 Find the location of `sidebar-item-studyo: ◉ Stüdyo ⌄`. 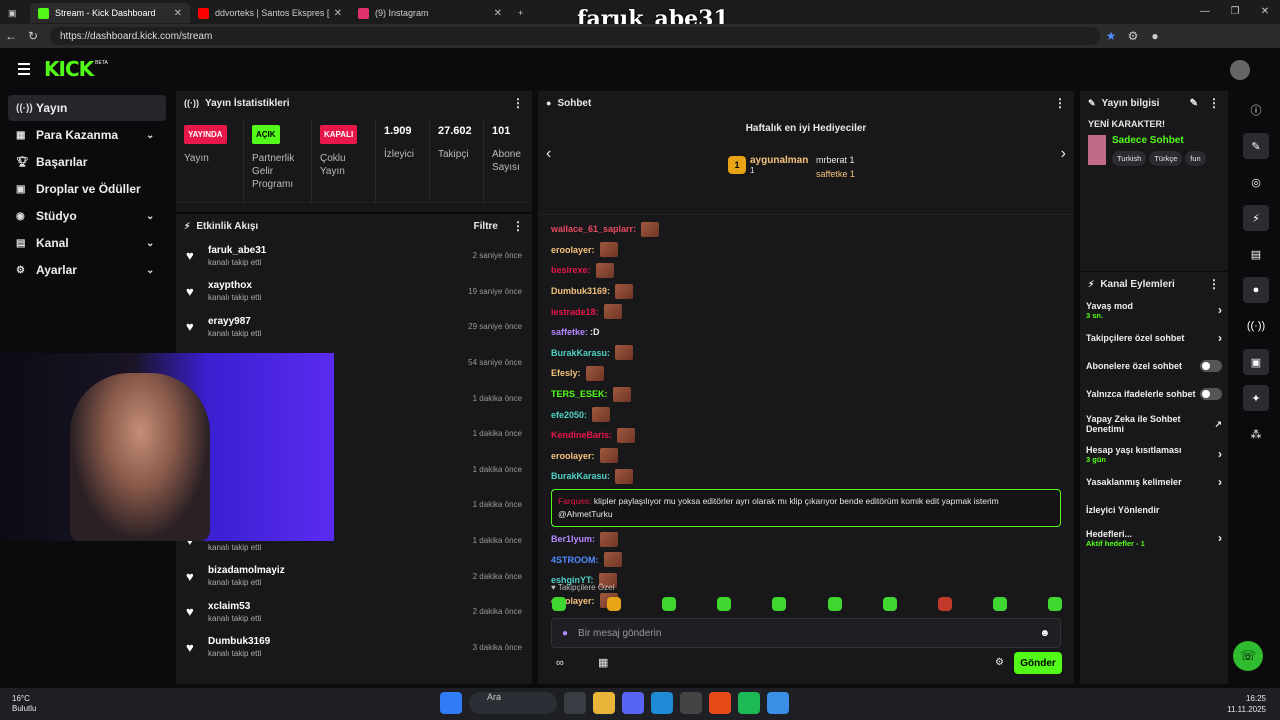

sidebar-item-studyo: ◉ Stüdyo ⌄ is located at coordinates (87, 216).